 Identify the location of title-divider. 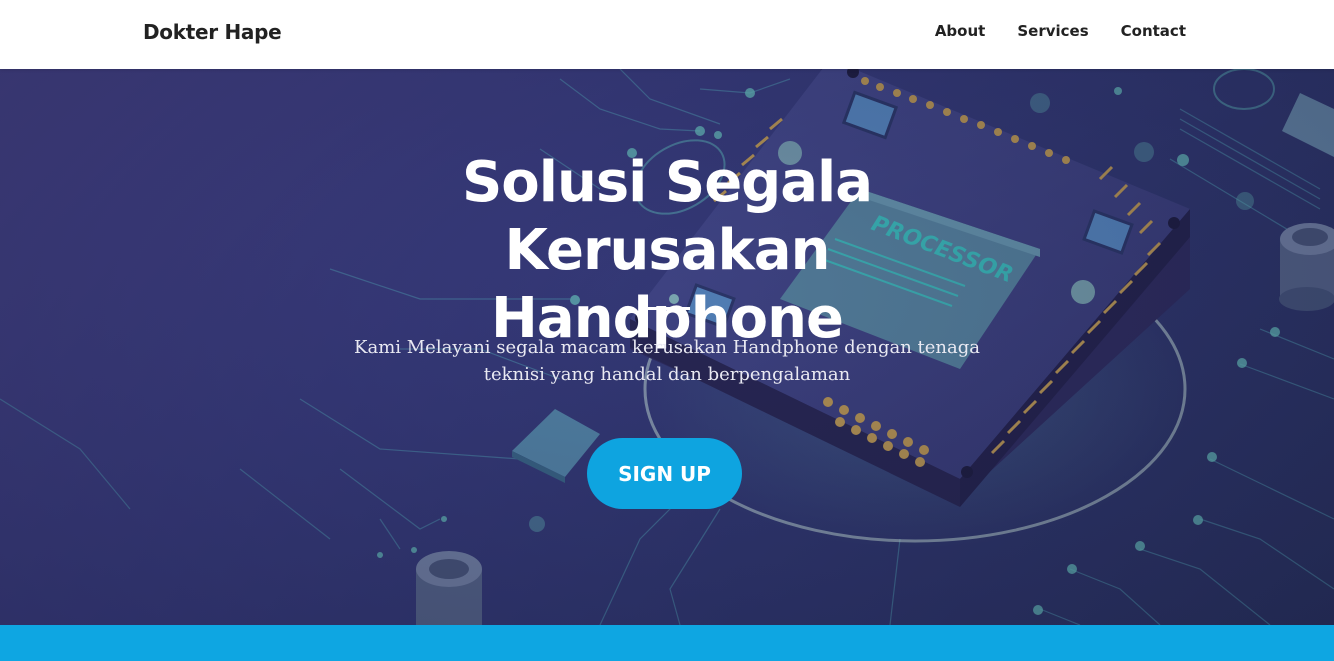
(665, 308).